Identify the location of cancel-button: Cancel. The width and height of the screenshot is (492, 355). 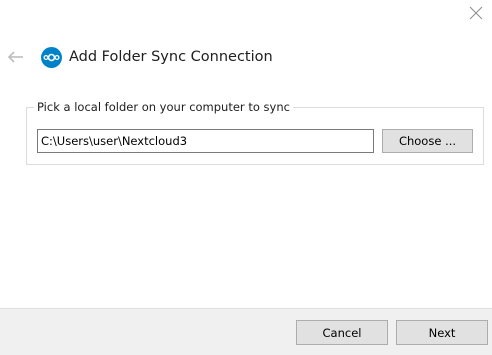
(342, 332).